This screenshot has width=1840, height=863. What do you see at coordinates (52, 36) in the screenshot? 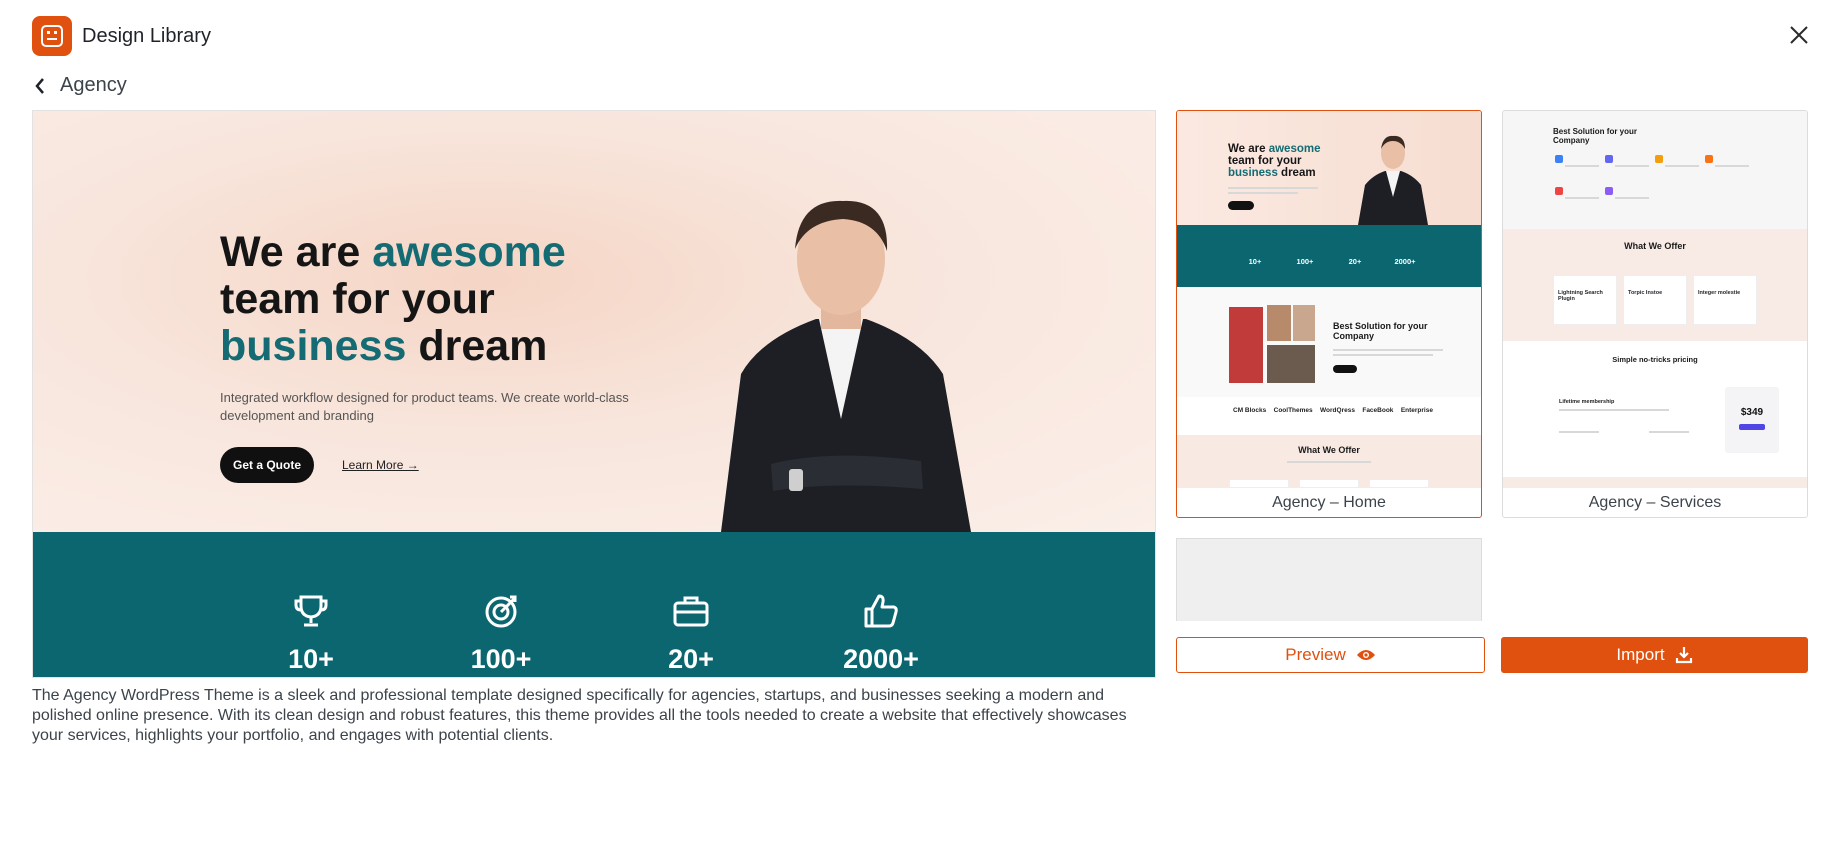
I see `design-library-logo-icon` at bounding box center [52, 36].